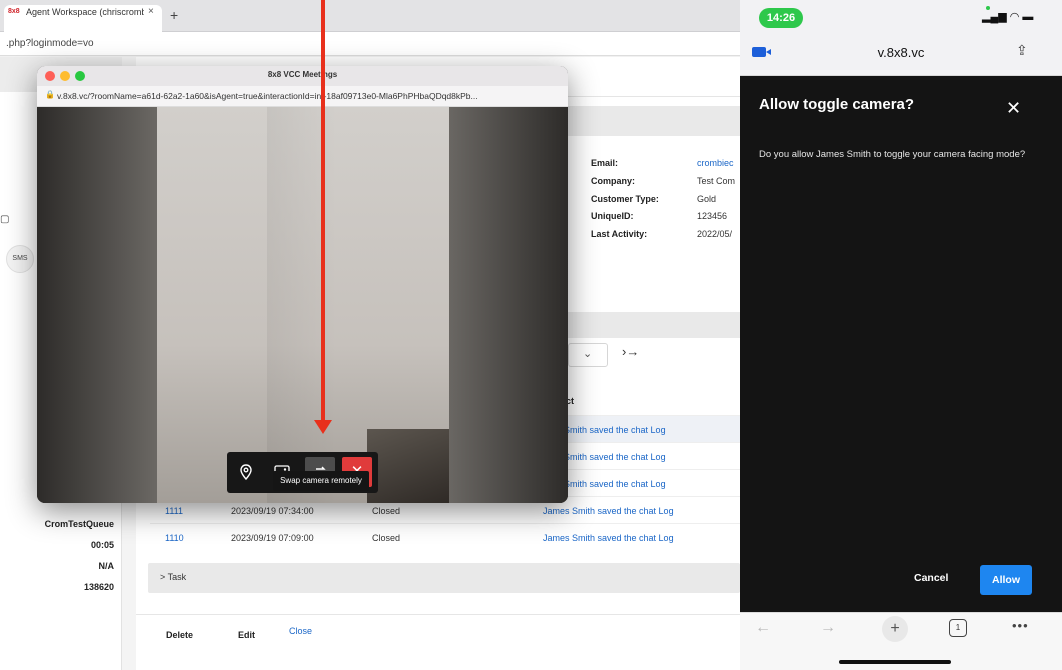 This screenshot has height=670, width=1062. What do you see at coordinates (837, 104) in the screenshot?
I see `dialog-title: Allow toggle camera?` at bounding box center [837, 104].